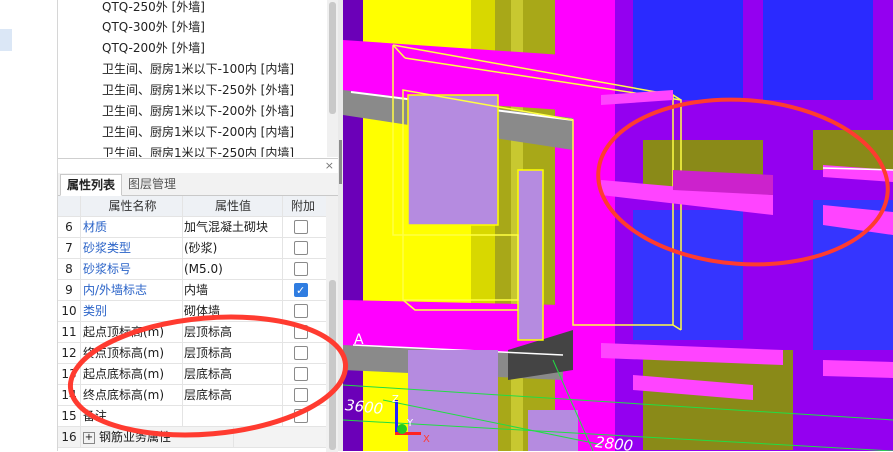 The height and width of the screenshot is (452, 893). Describe the element at coordinates (132, 290) in the screenshot. I see `row-name: 内/外墙标志` at that location.